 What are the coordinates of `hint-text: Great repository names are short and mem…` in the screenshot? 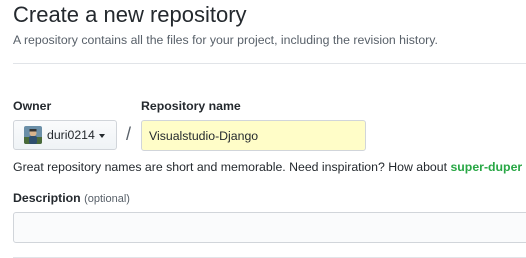 It's located at (232, 167).